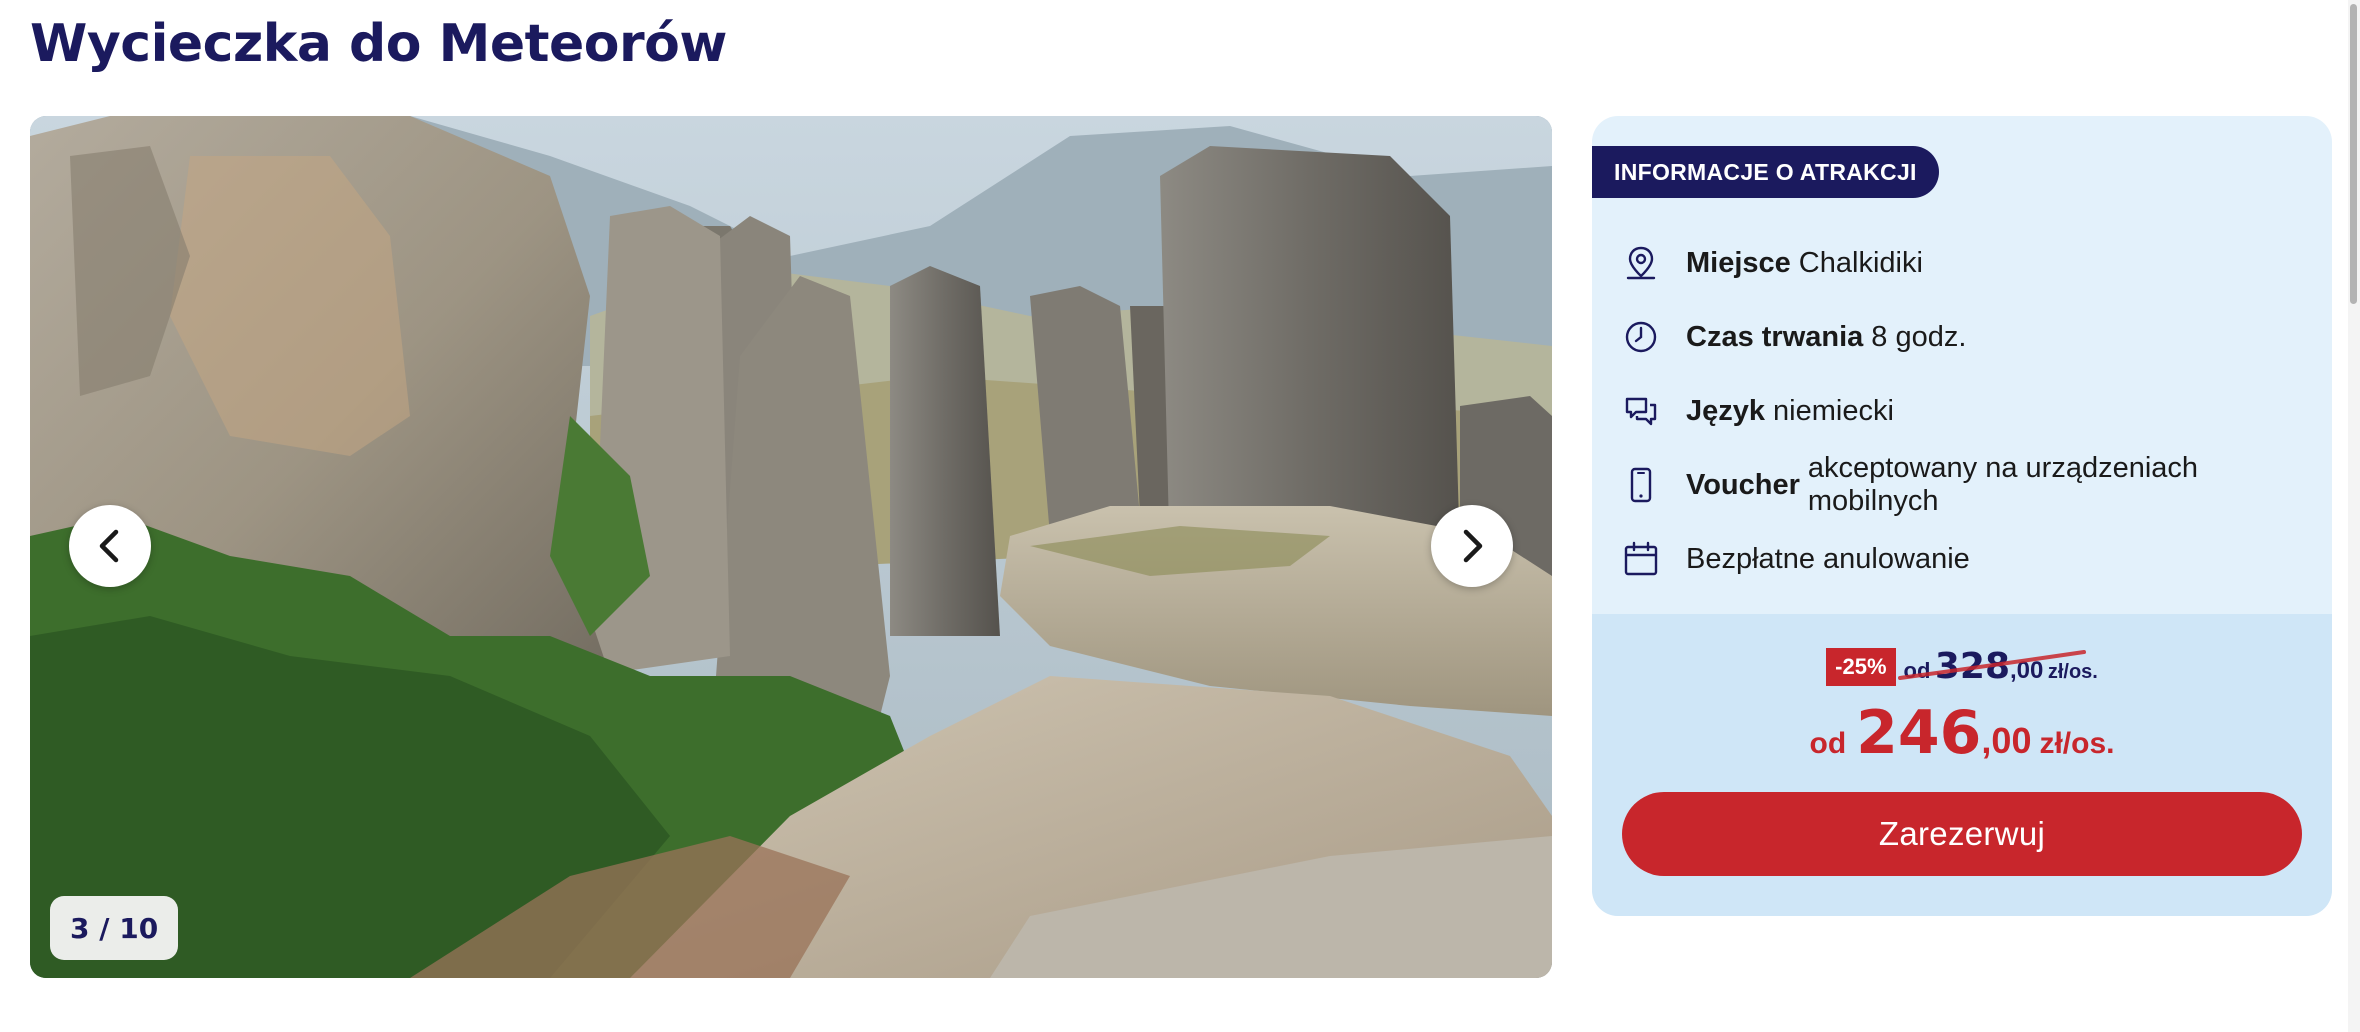  What do you see at coordinates (1775, 336) in the screenshot?
I see `info-label: Czas trwania` at bounding box center [1775, 336].